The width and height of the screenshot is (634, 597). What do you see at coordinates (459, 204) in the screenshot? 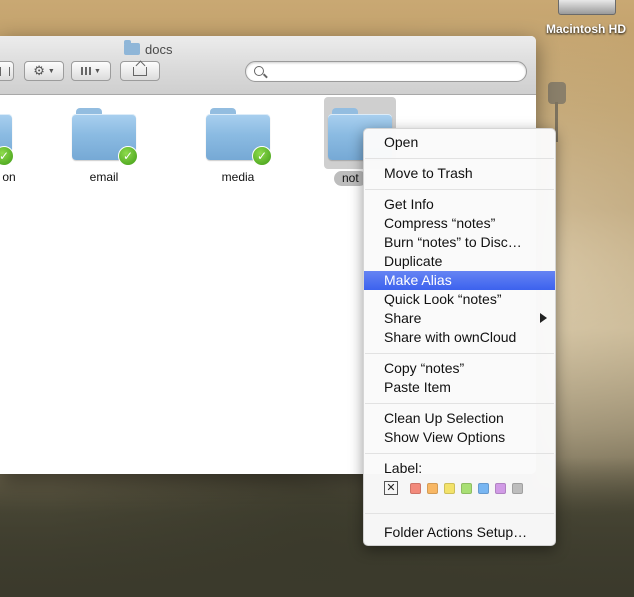
I see `menu-item-get-info: Get Info` at bounding box center [459, 204].